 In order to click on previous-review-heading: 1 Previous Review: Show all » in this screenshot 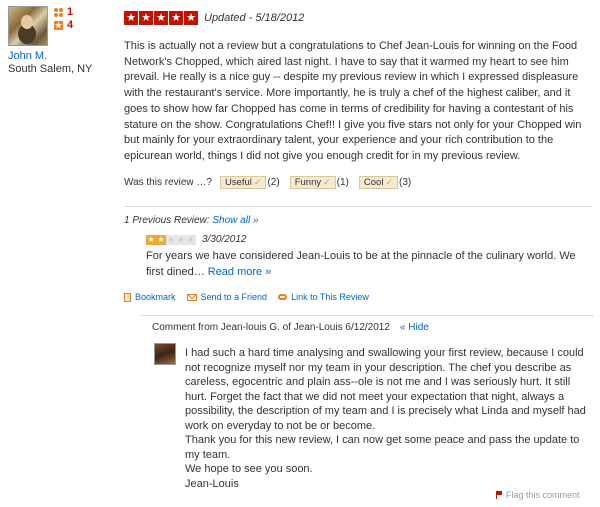, I will do `click(358, 220)`.